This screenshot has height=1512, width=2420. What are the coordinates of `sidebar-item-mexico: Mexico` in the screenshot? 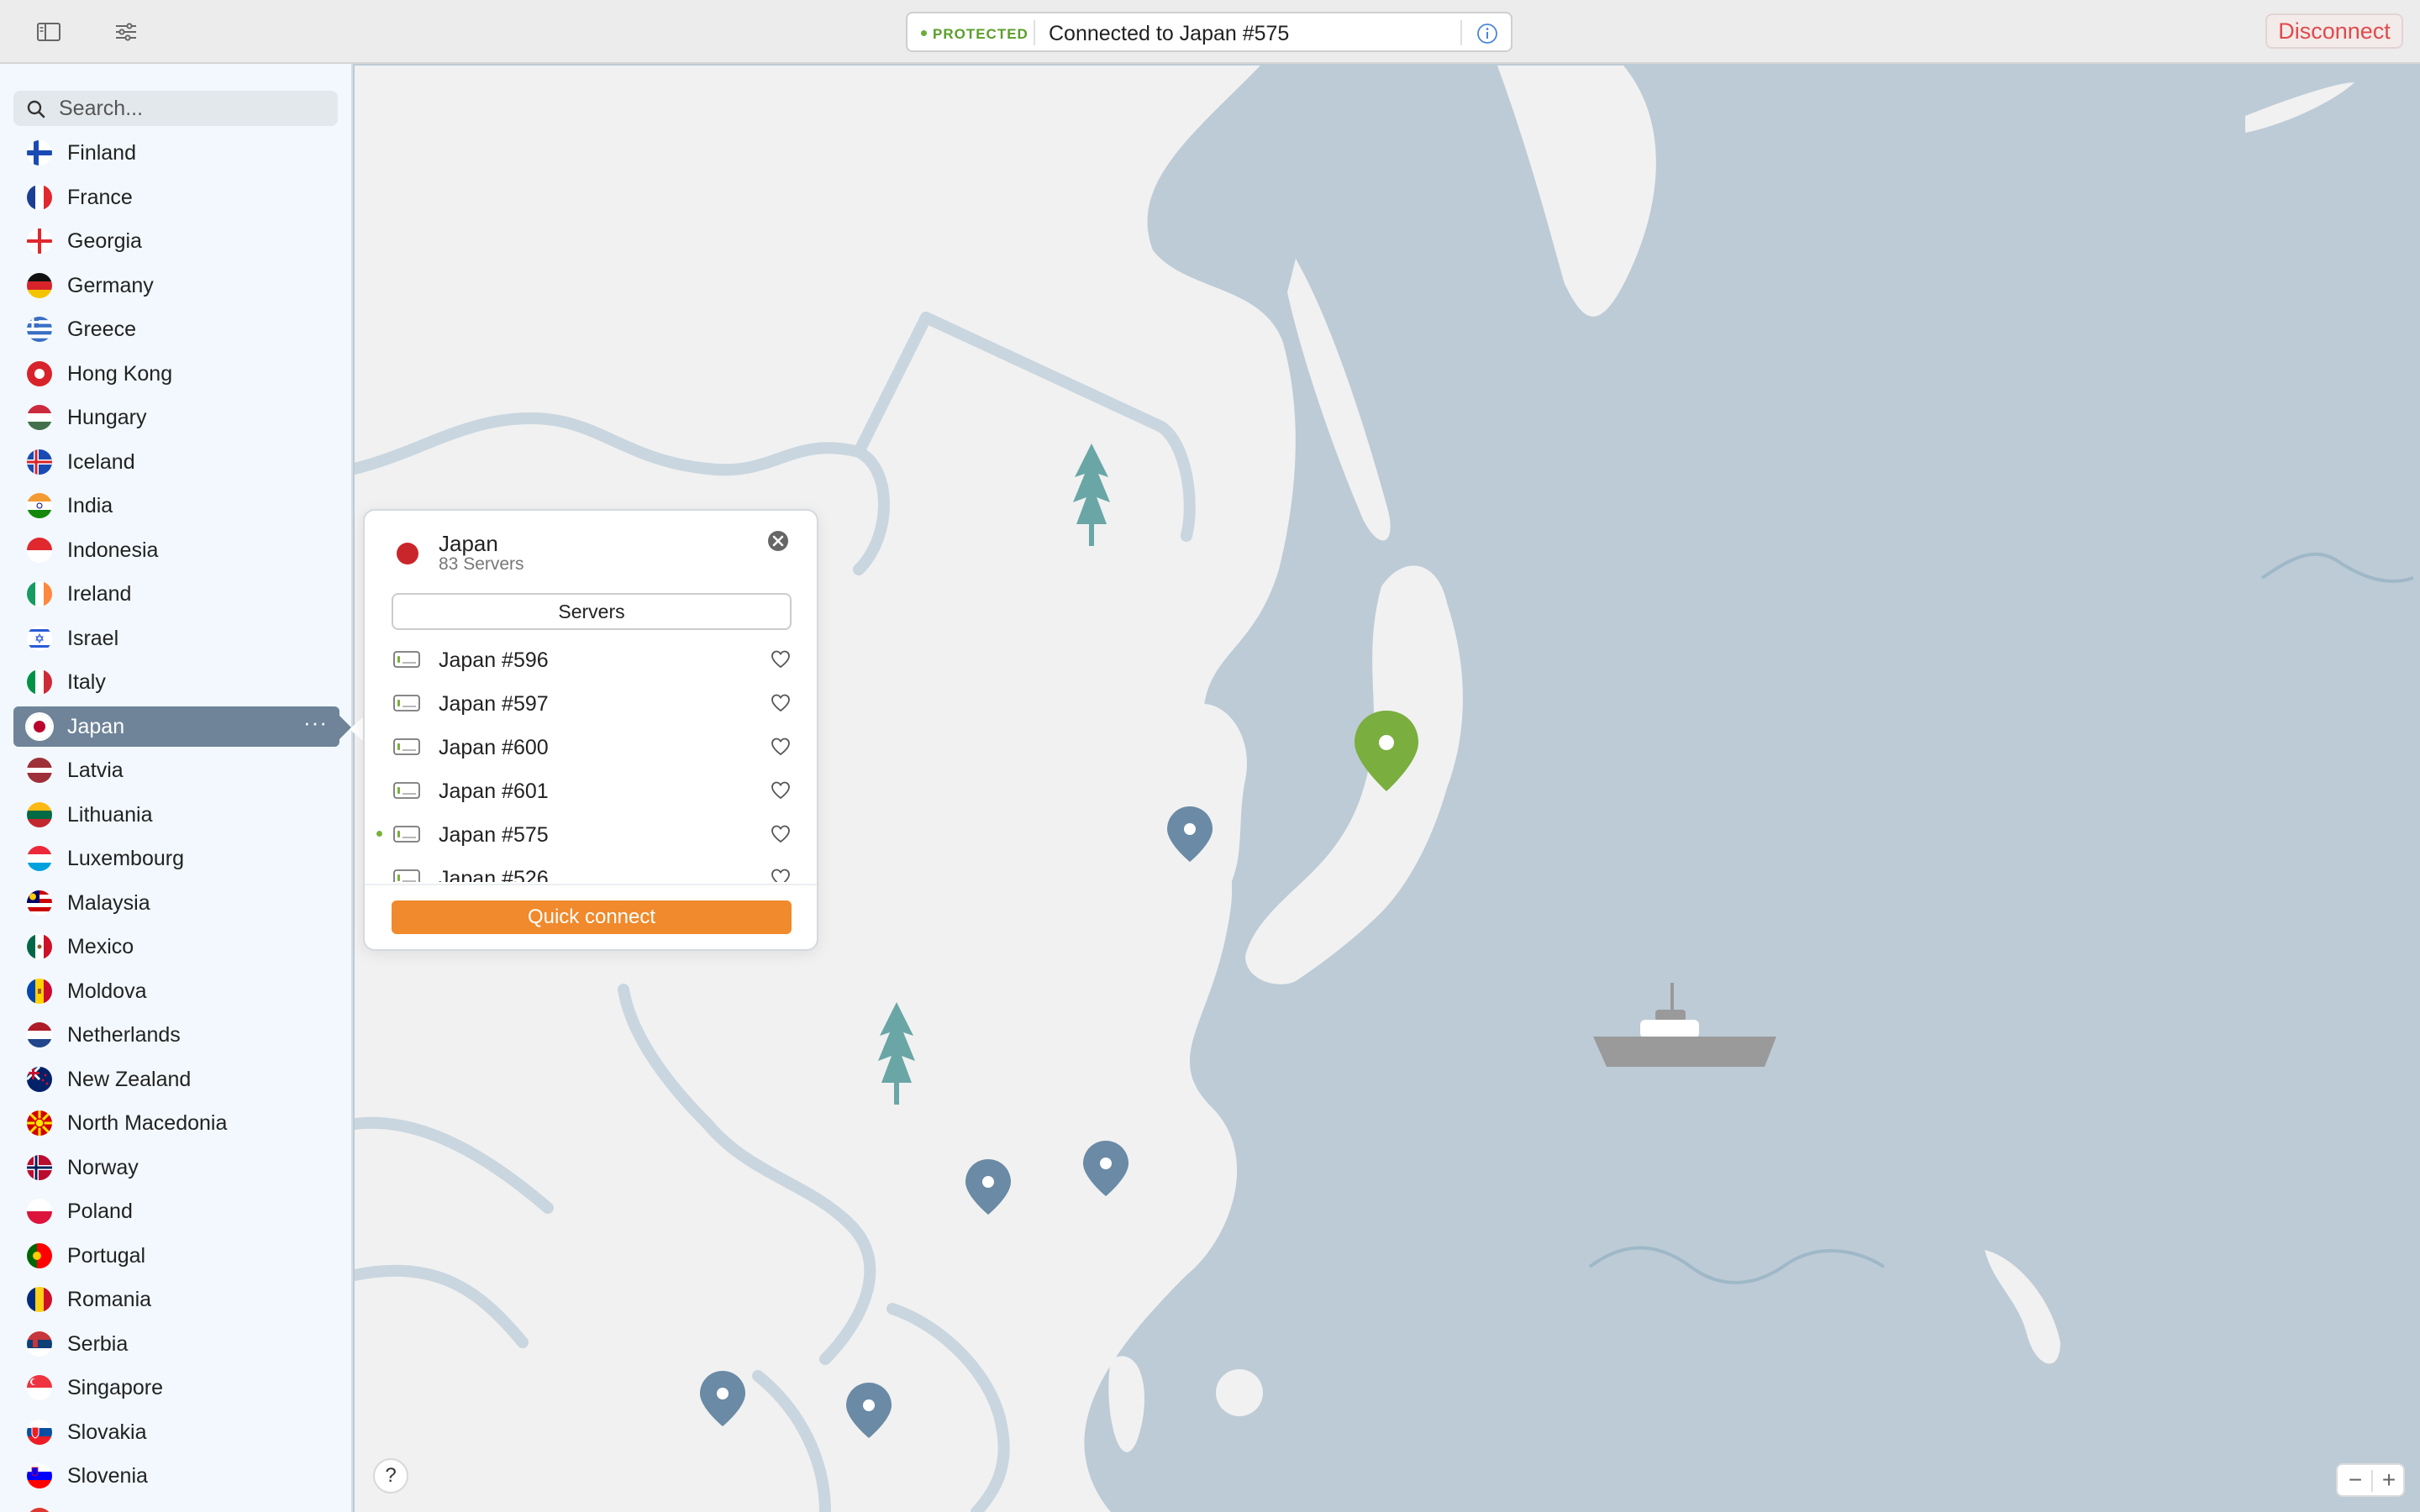 It's located at (176, 947).